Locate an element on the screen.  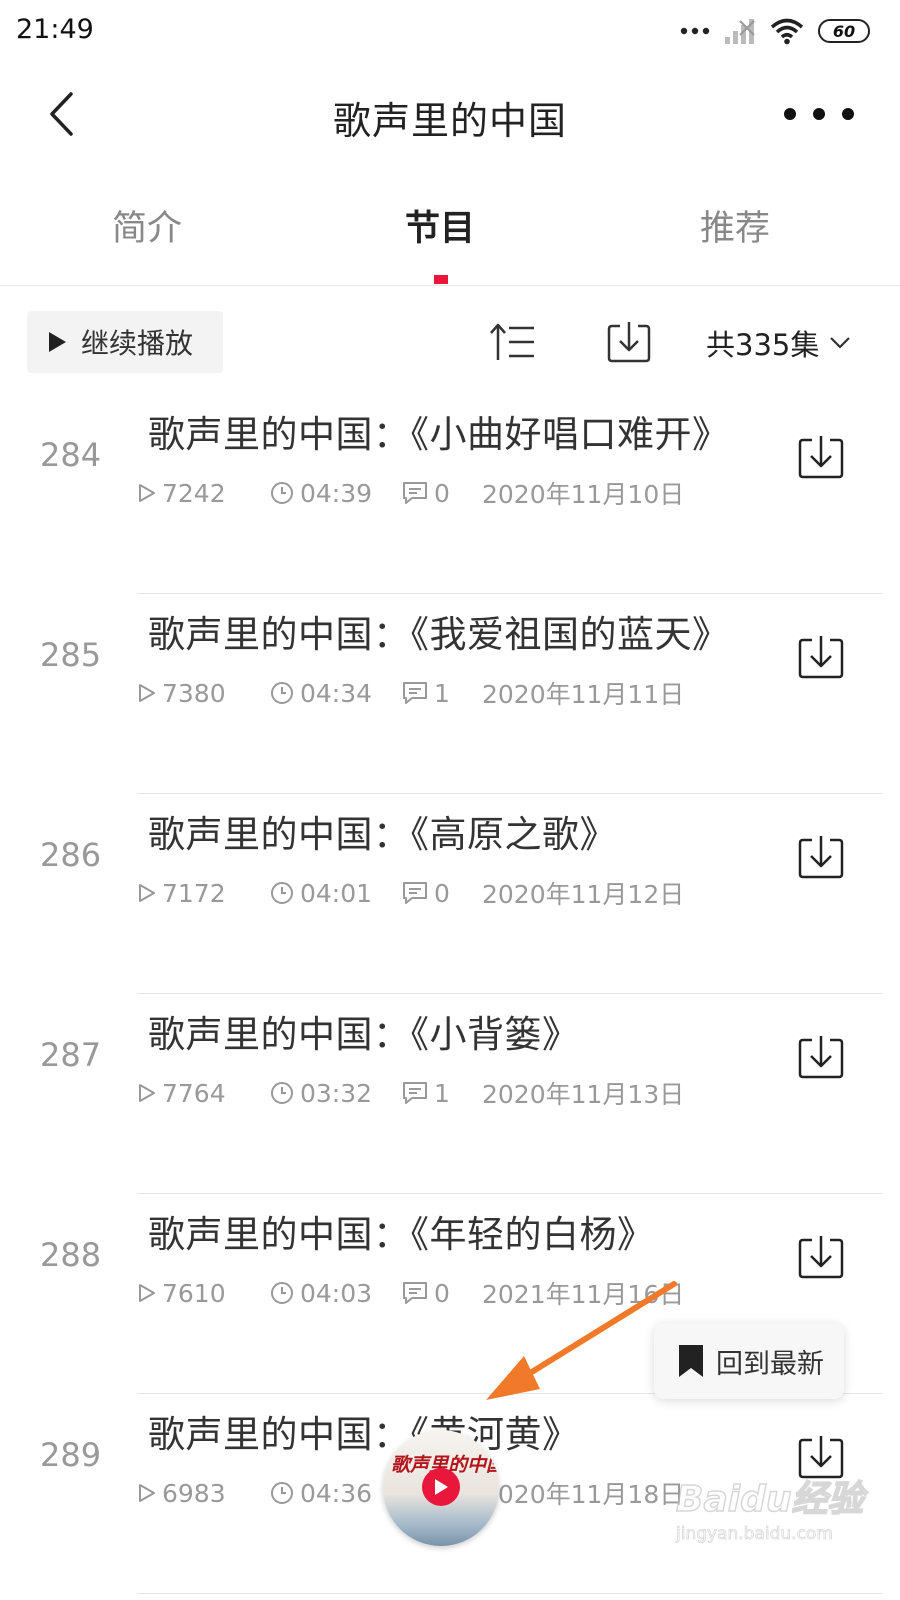
episode-row: 286 歌声里的中国：《高原之歌》 7172 04:01 0 2020年11月12日 is located at coordinates (450, 894).